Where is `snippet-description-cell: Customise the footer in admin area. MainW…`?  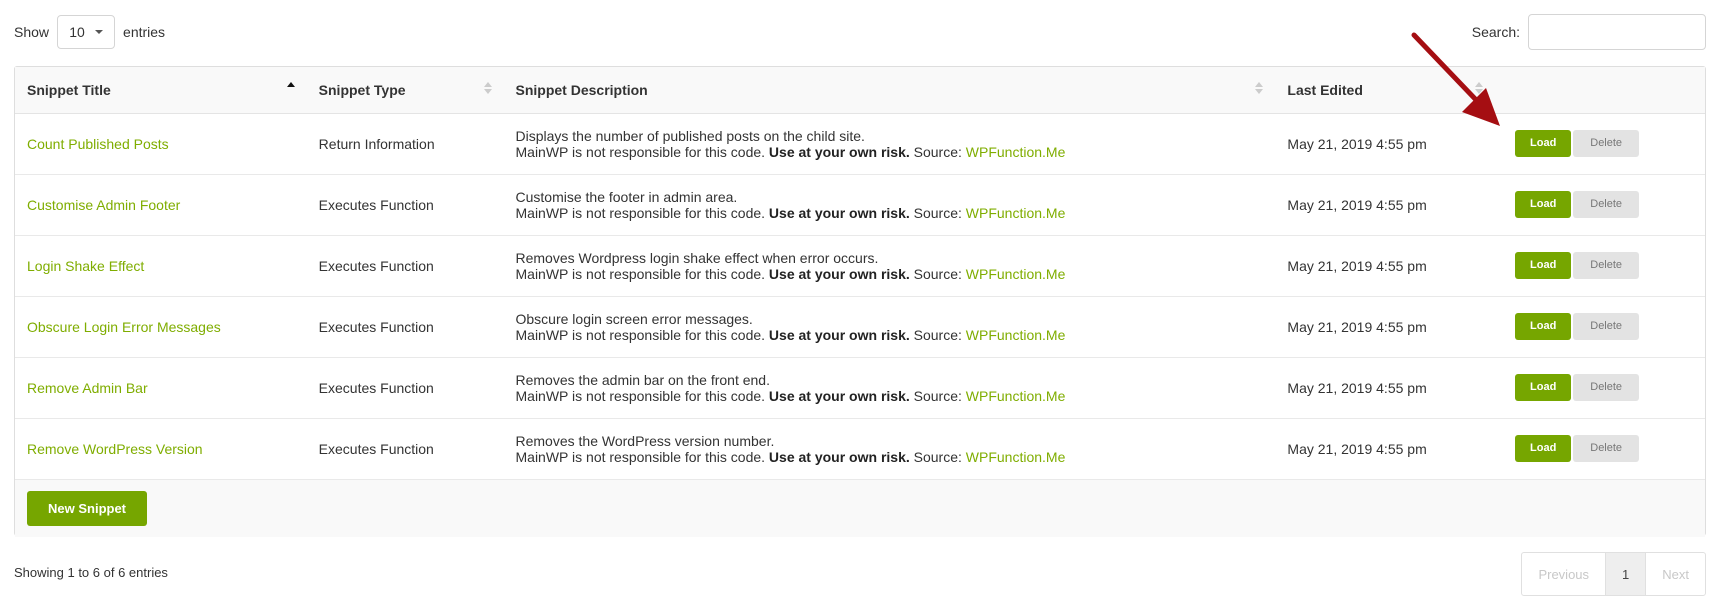 snippet-description-cell: Customise the footer in admin area. MainW… is located at coordinates (890, 204).